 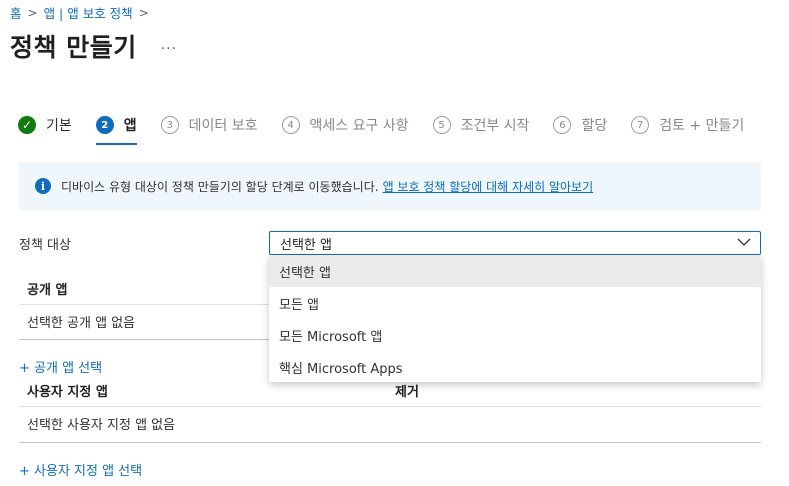 What do you see at coordinates (515, 271) in the screenshot?
I see `dropdown-option: 선택한 앱` at bounding box center [515, 271].